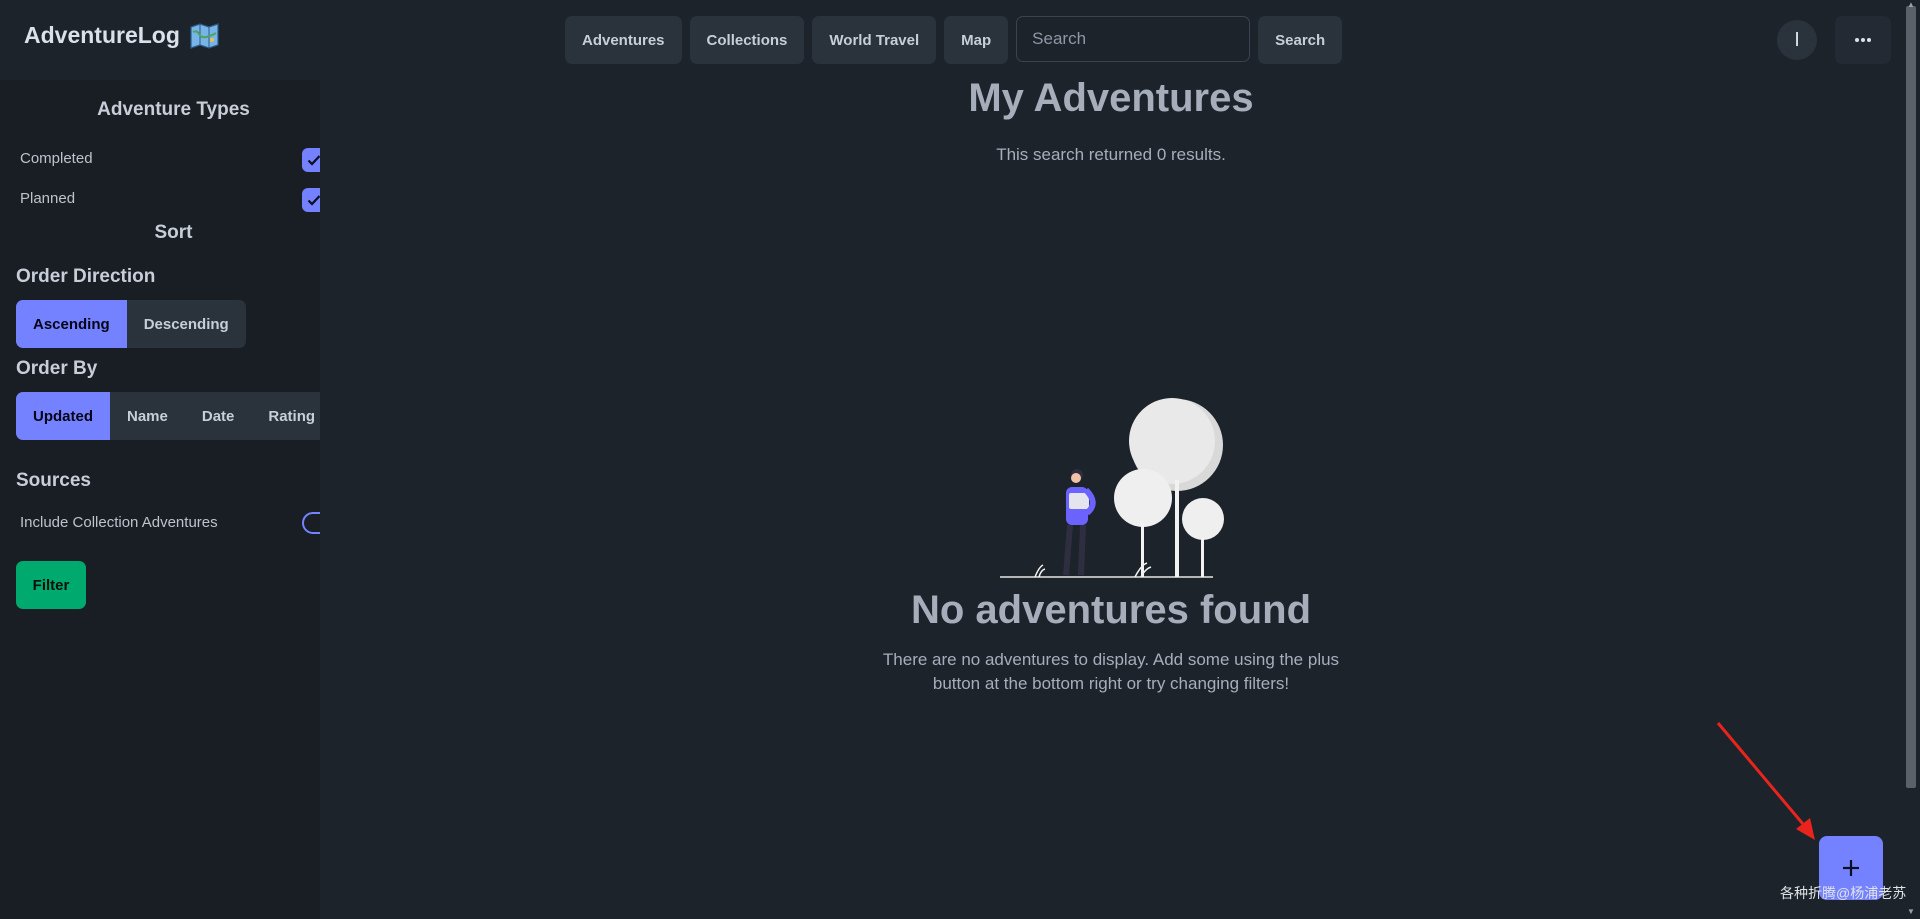 This screenshot has height=919, width=1920. Describe the element at coordinates (1112, 488) in the screenshot. I see `empty-state-illustration` at that location.